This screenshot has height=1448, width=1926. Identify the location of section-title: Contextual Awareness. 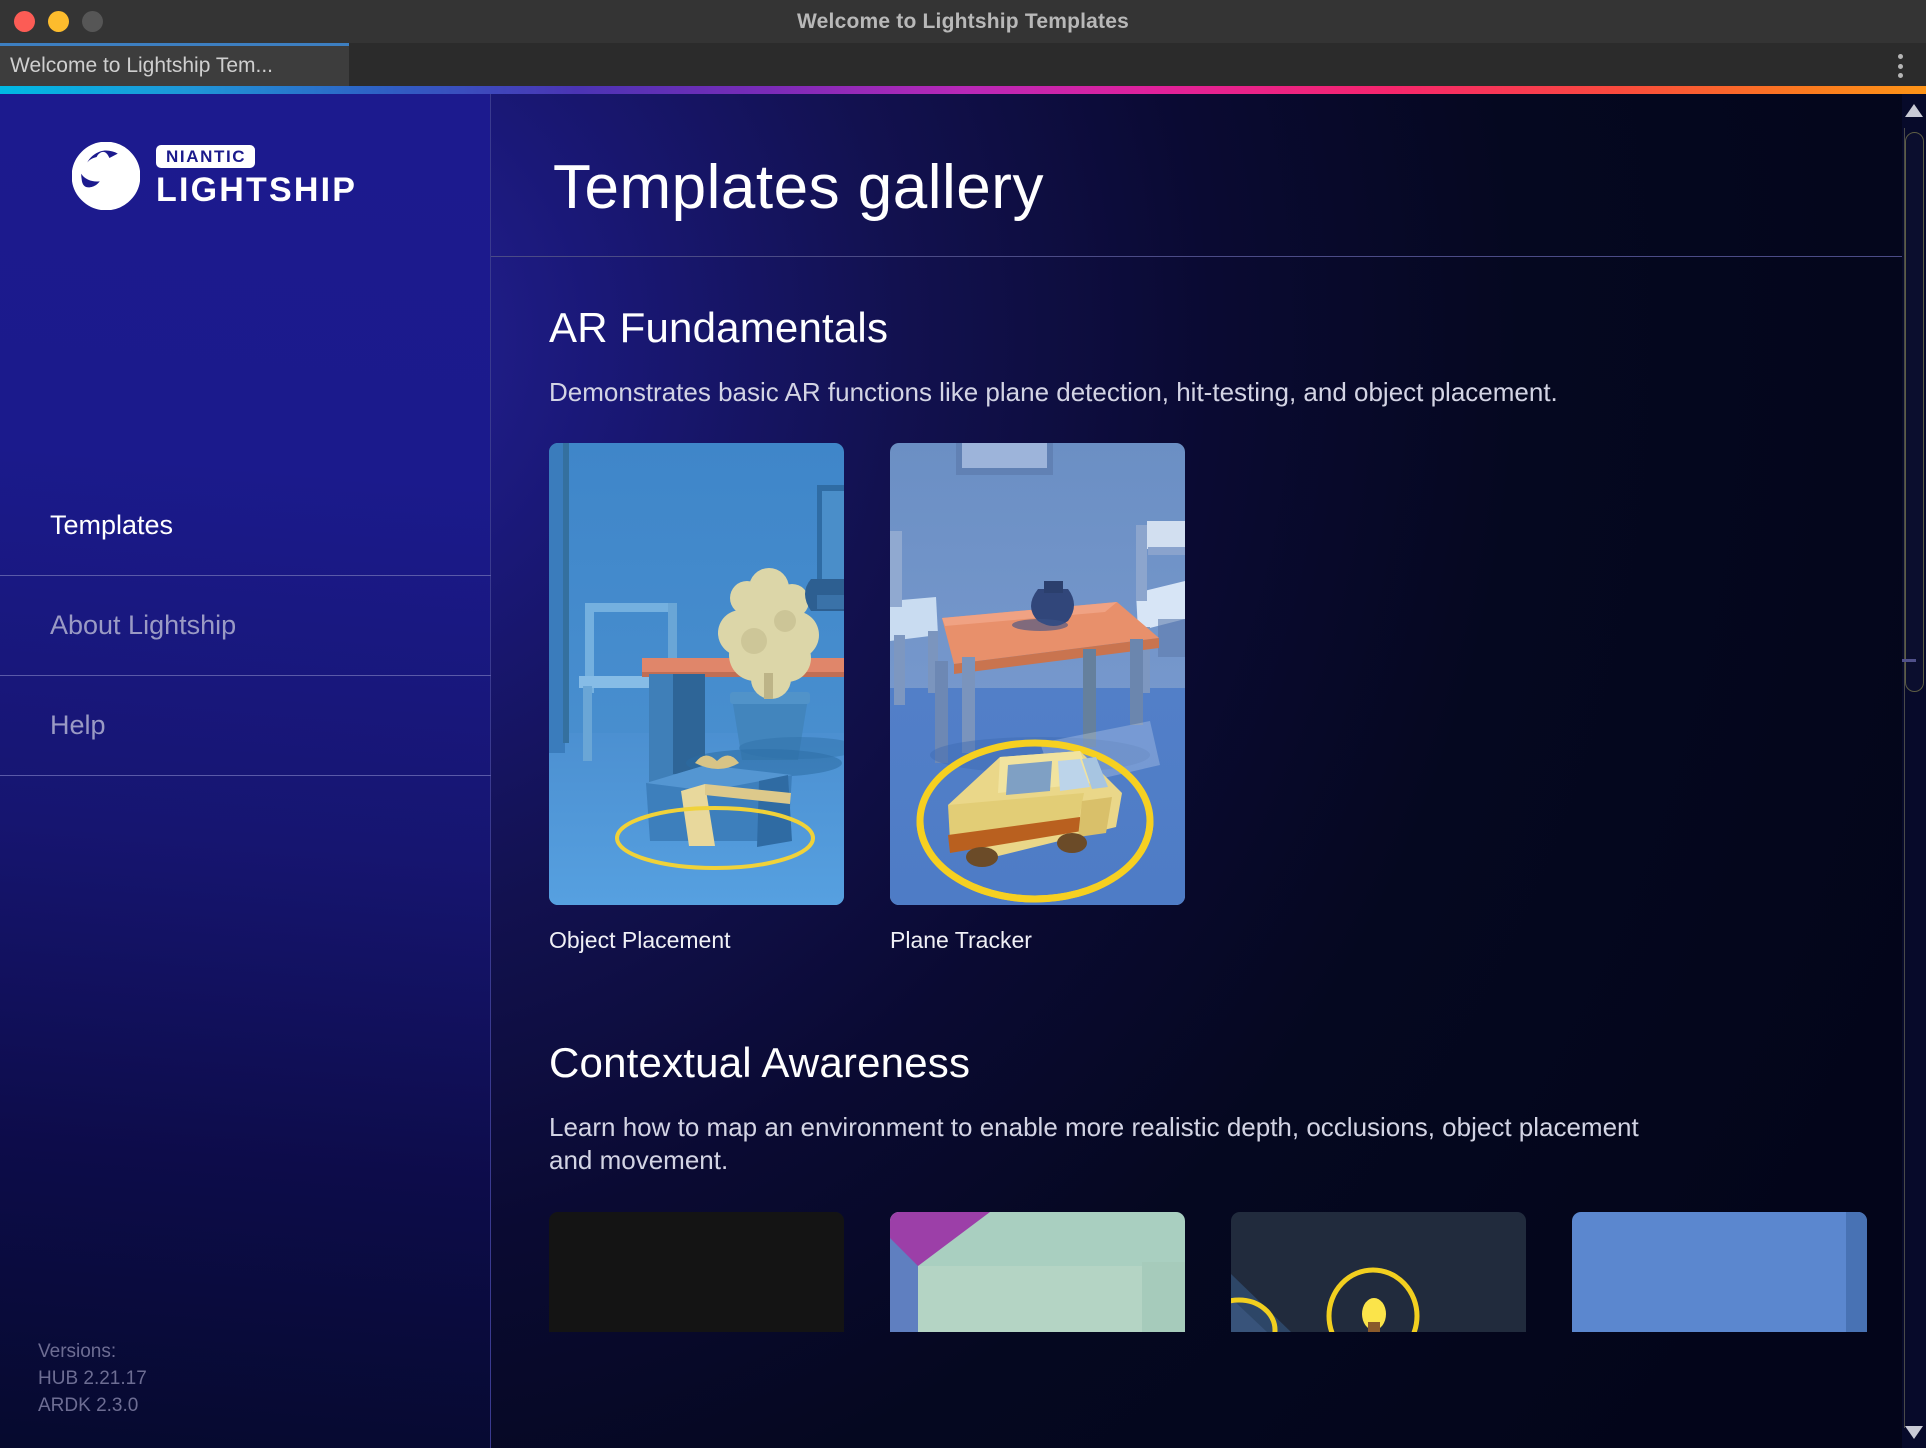
(760, 1062).